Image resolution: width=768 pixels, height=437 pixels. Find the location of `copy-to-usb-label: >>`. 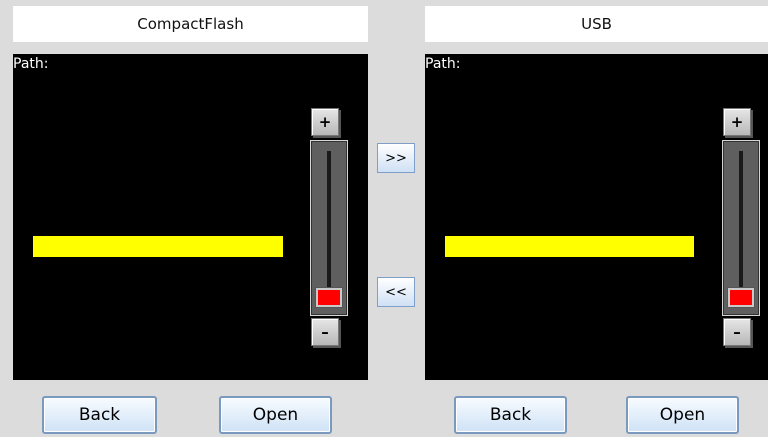

copy-to-usb-label: >> is located at coordinates (396, 158).